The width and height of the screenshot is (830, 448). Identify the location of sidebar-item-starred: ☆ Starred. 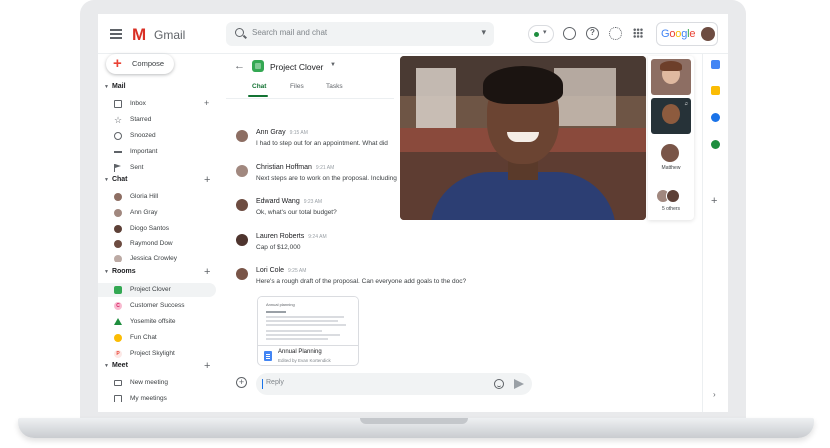
(157, 120).